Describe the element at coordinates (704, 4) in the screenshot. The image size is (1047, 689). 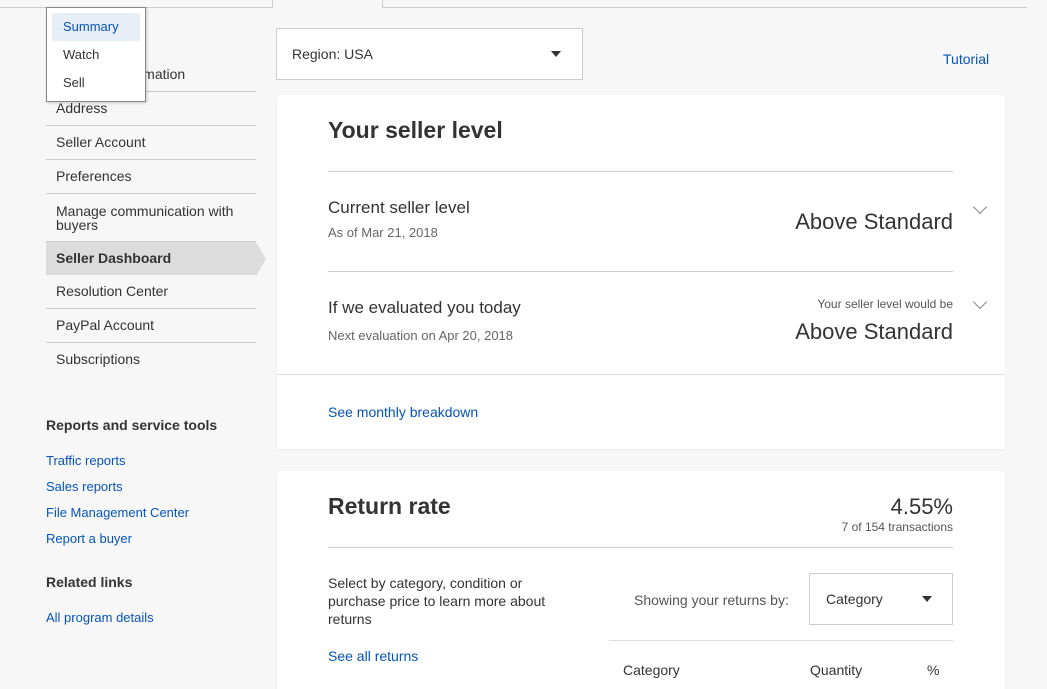
I see `tab-strip-right` at that location.